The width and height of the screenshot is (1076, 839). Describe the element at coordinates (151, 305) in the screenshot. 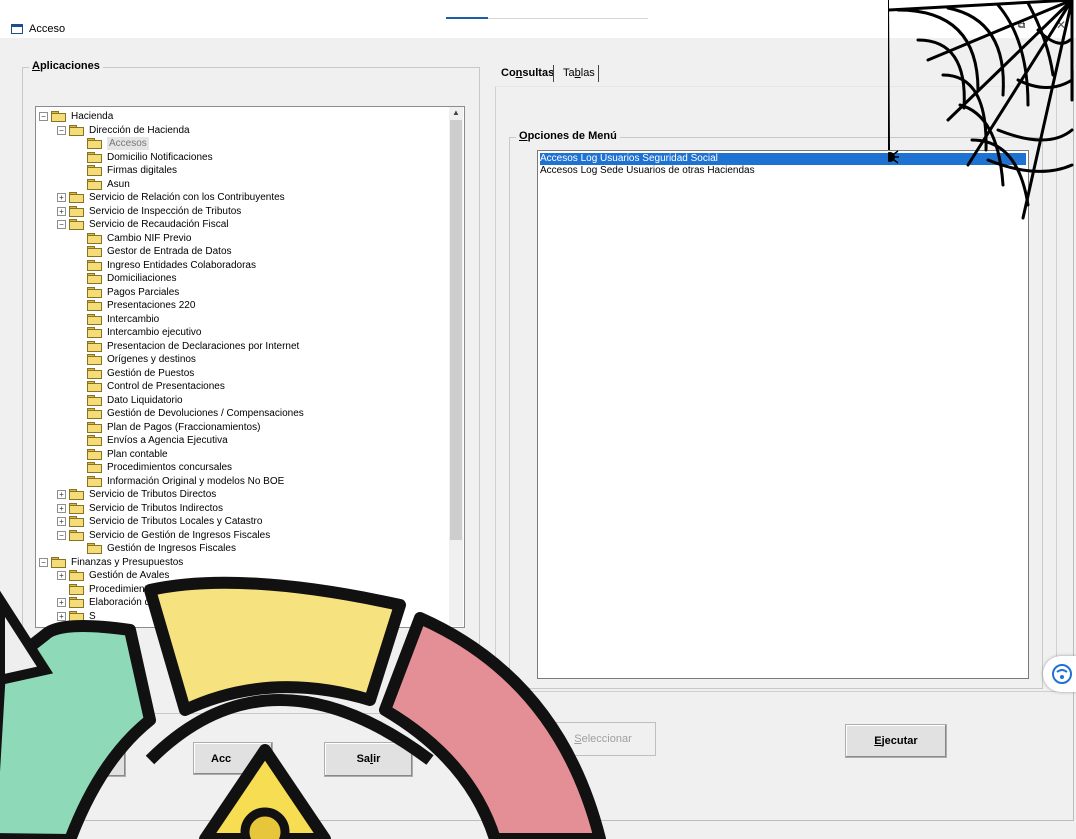

I see `tree-node-label: Presentaciones 220` at that location.